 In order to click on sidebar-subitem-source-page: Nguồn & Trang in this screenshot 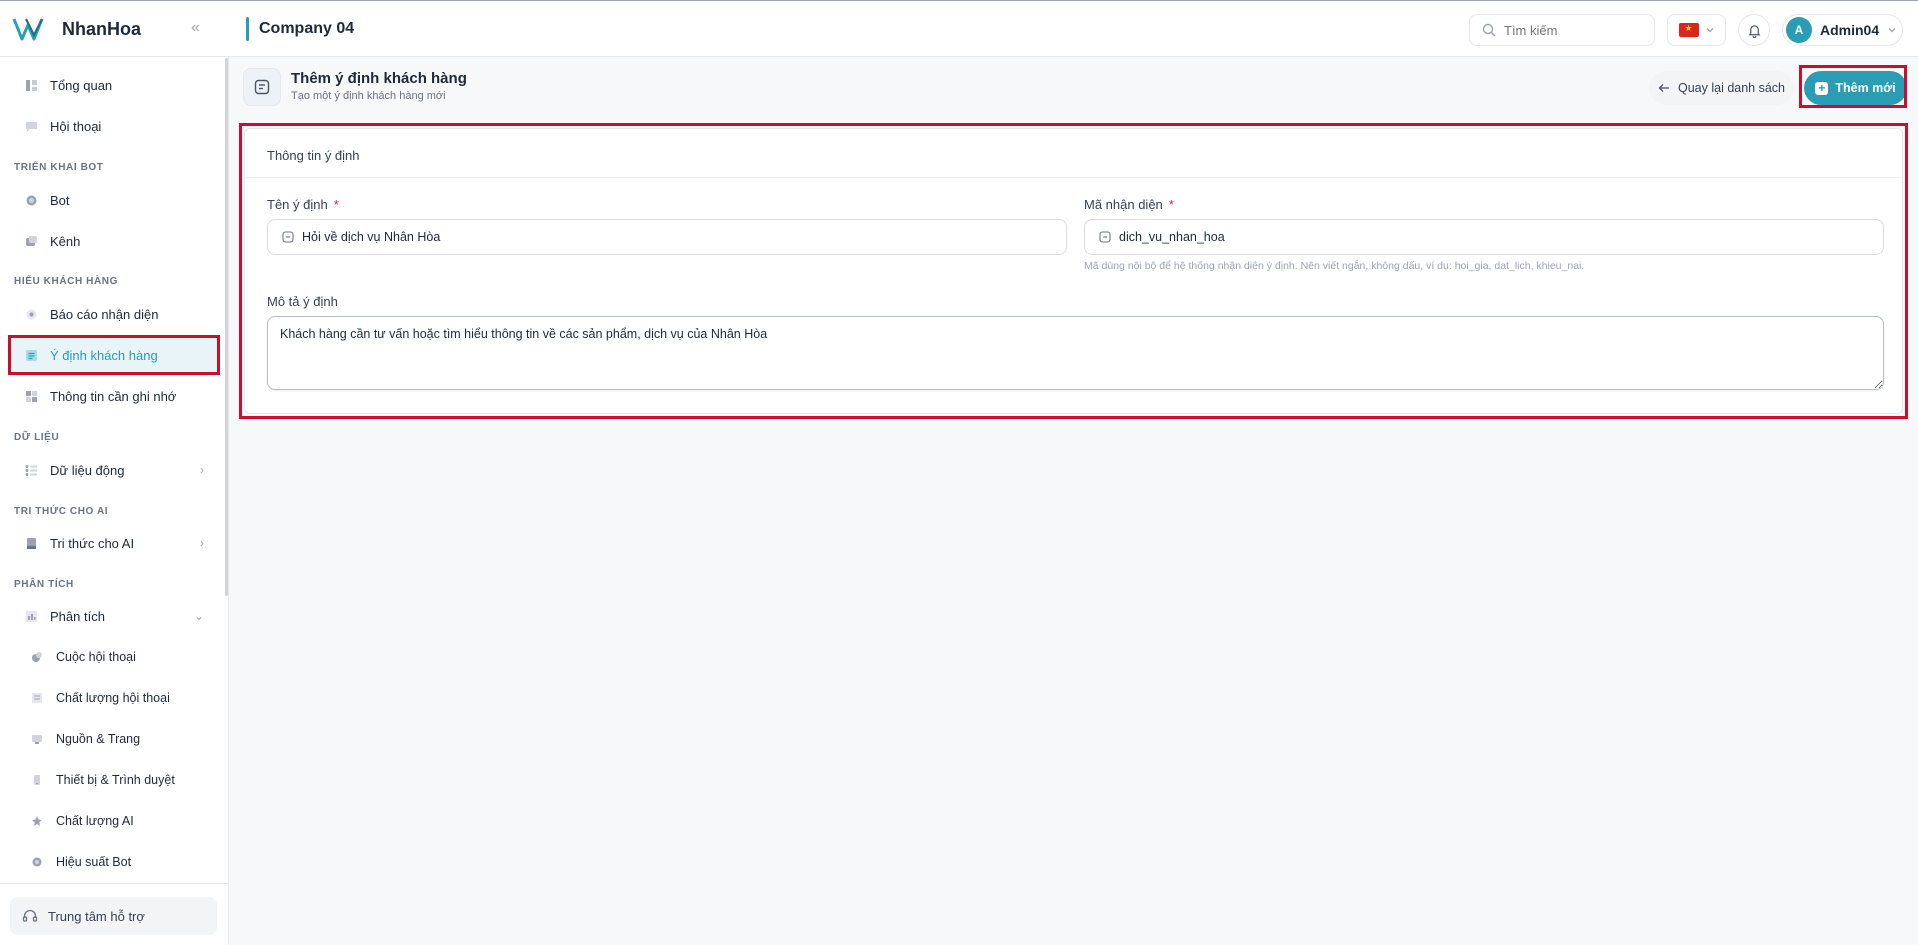, I will do `click(118, 739)`.